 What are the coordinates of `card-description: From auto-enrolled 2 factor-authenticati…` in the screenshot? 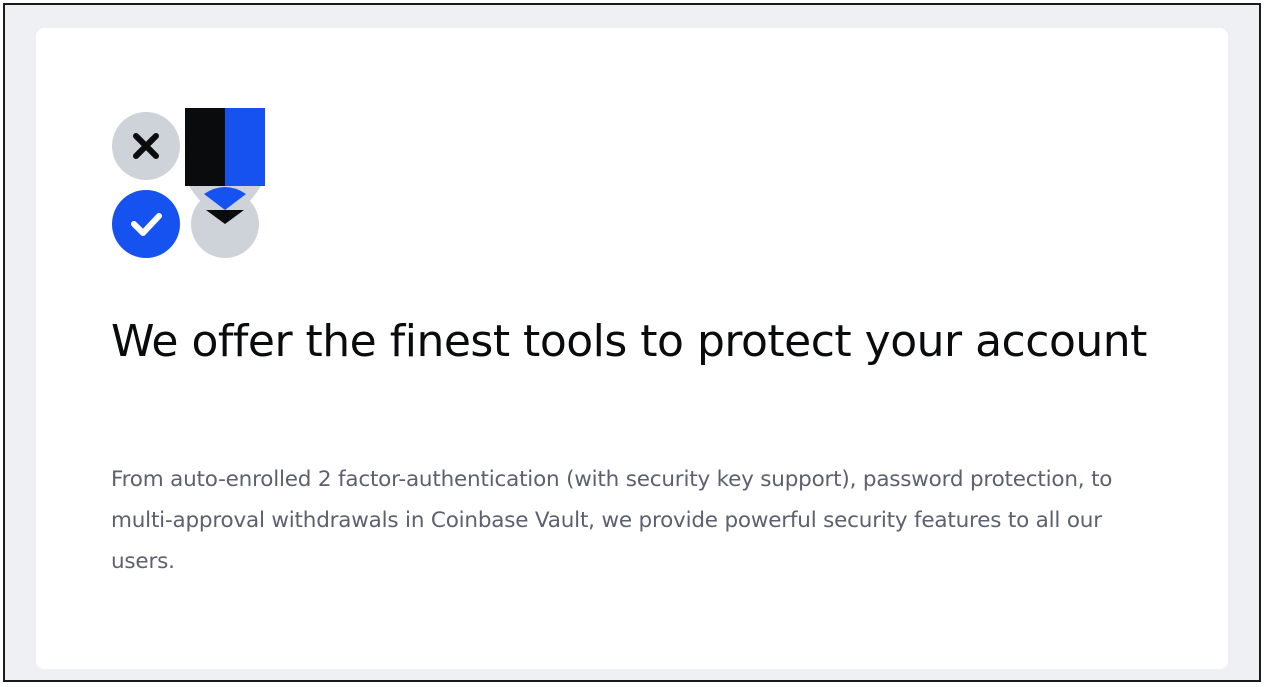 It's located at (612, 520).